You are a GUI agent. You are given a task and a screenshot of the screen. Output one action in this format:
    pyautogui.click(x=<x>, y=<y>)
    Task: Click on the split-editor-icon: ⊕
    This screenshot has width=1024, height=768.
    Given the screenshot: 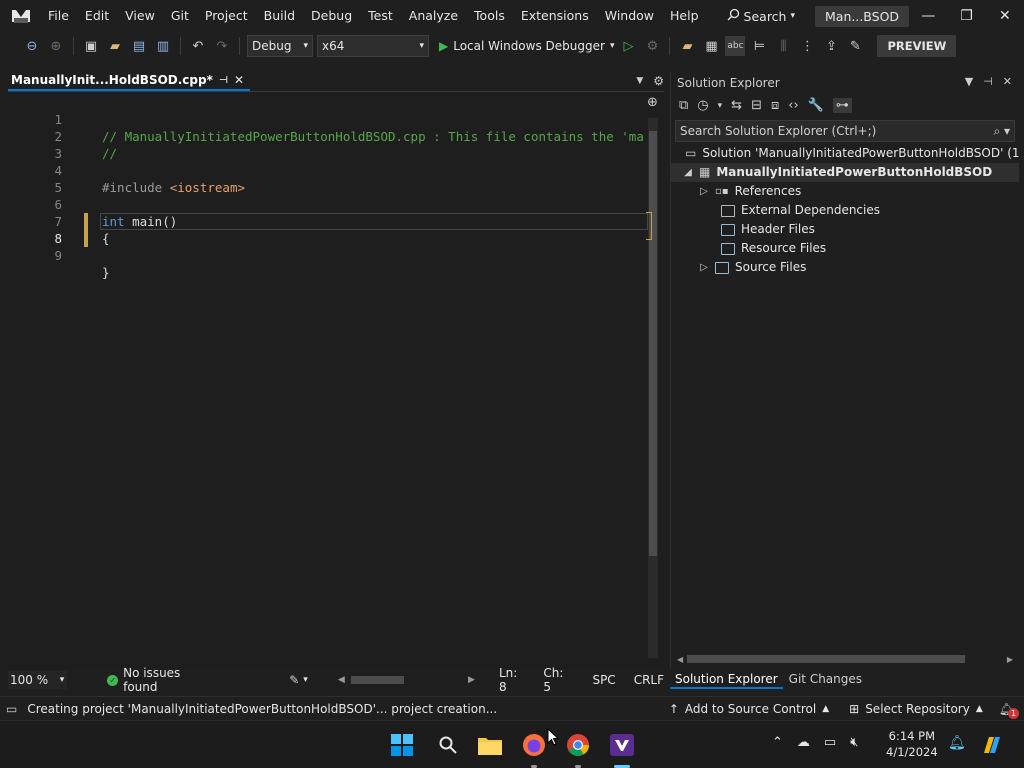 What is the action you would take?
    pyautogui.click(x=652, y=102)
    